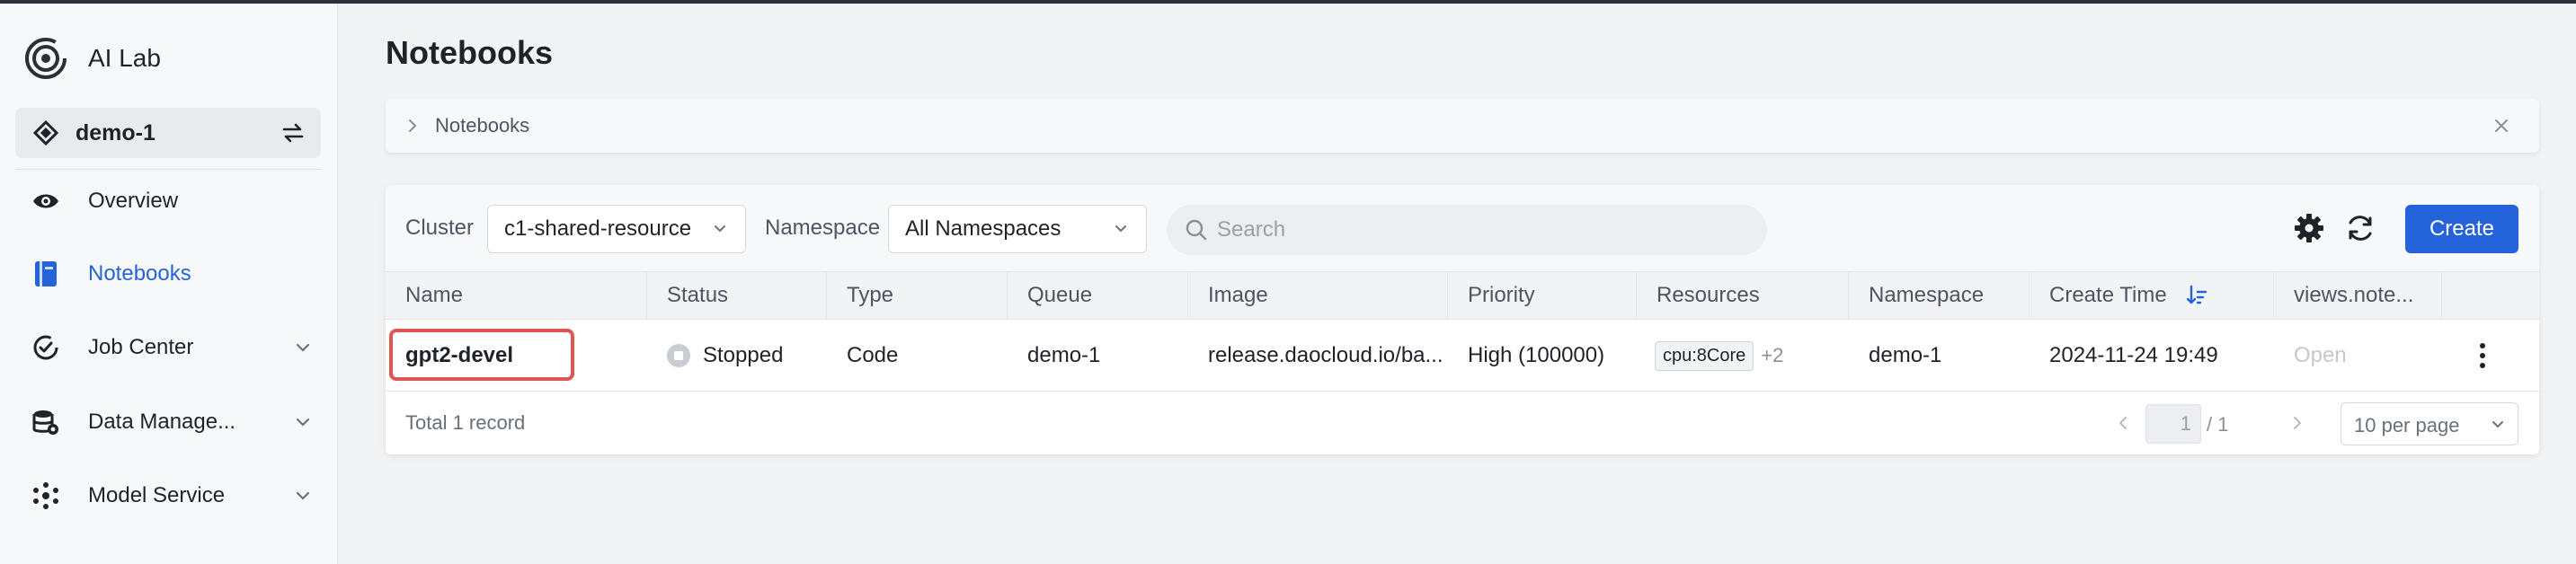 This screenshot has height=564, width=2576. Describe the element at coordinates (46, 274) in the screenshot. I see `notebook-icon` at that location.